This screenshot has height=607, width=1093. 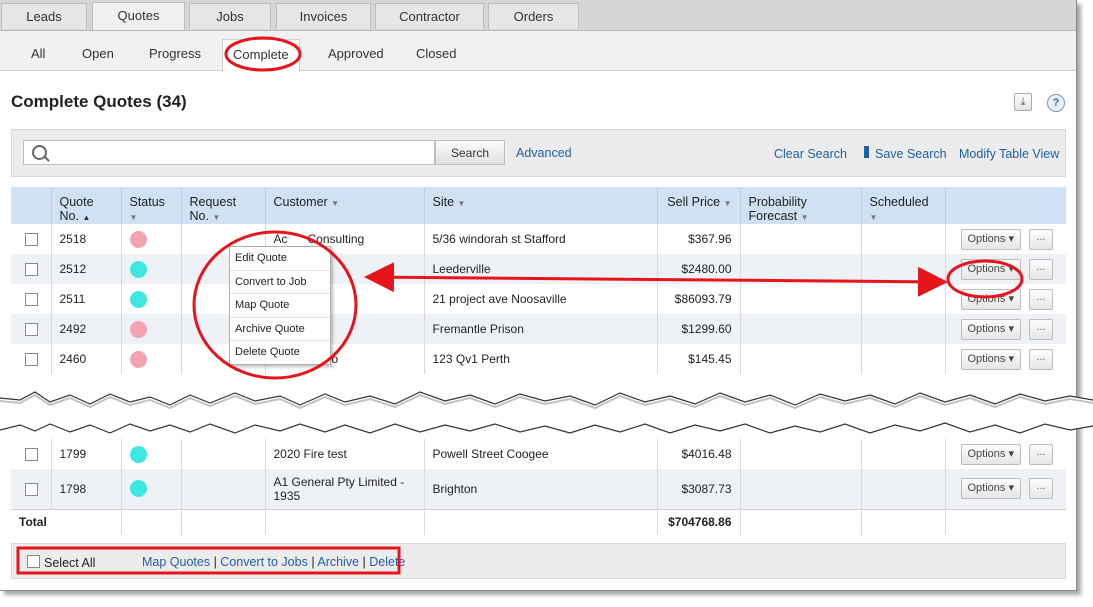 What do you see at coordinates (699, 205) in the screenshot?
I see `header-sell-price: Sell Price ▼` at bounding box center [699, 205].